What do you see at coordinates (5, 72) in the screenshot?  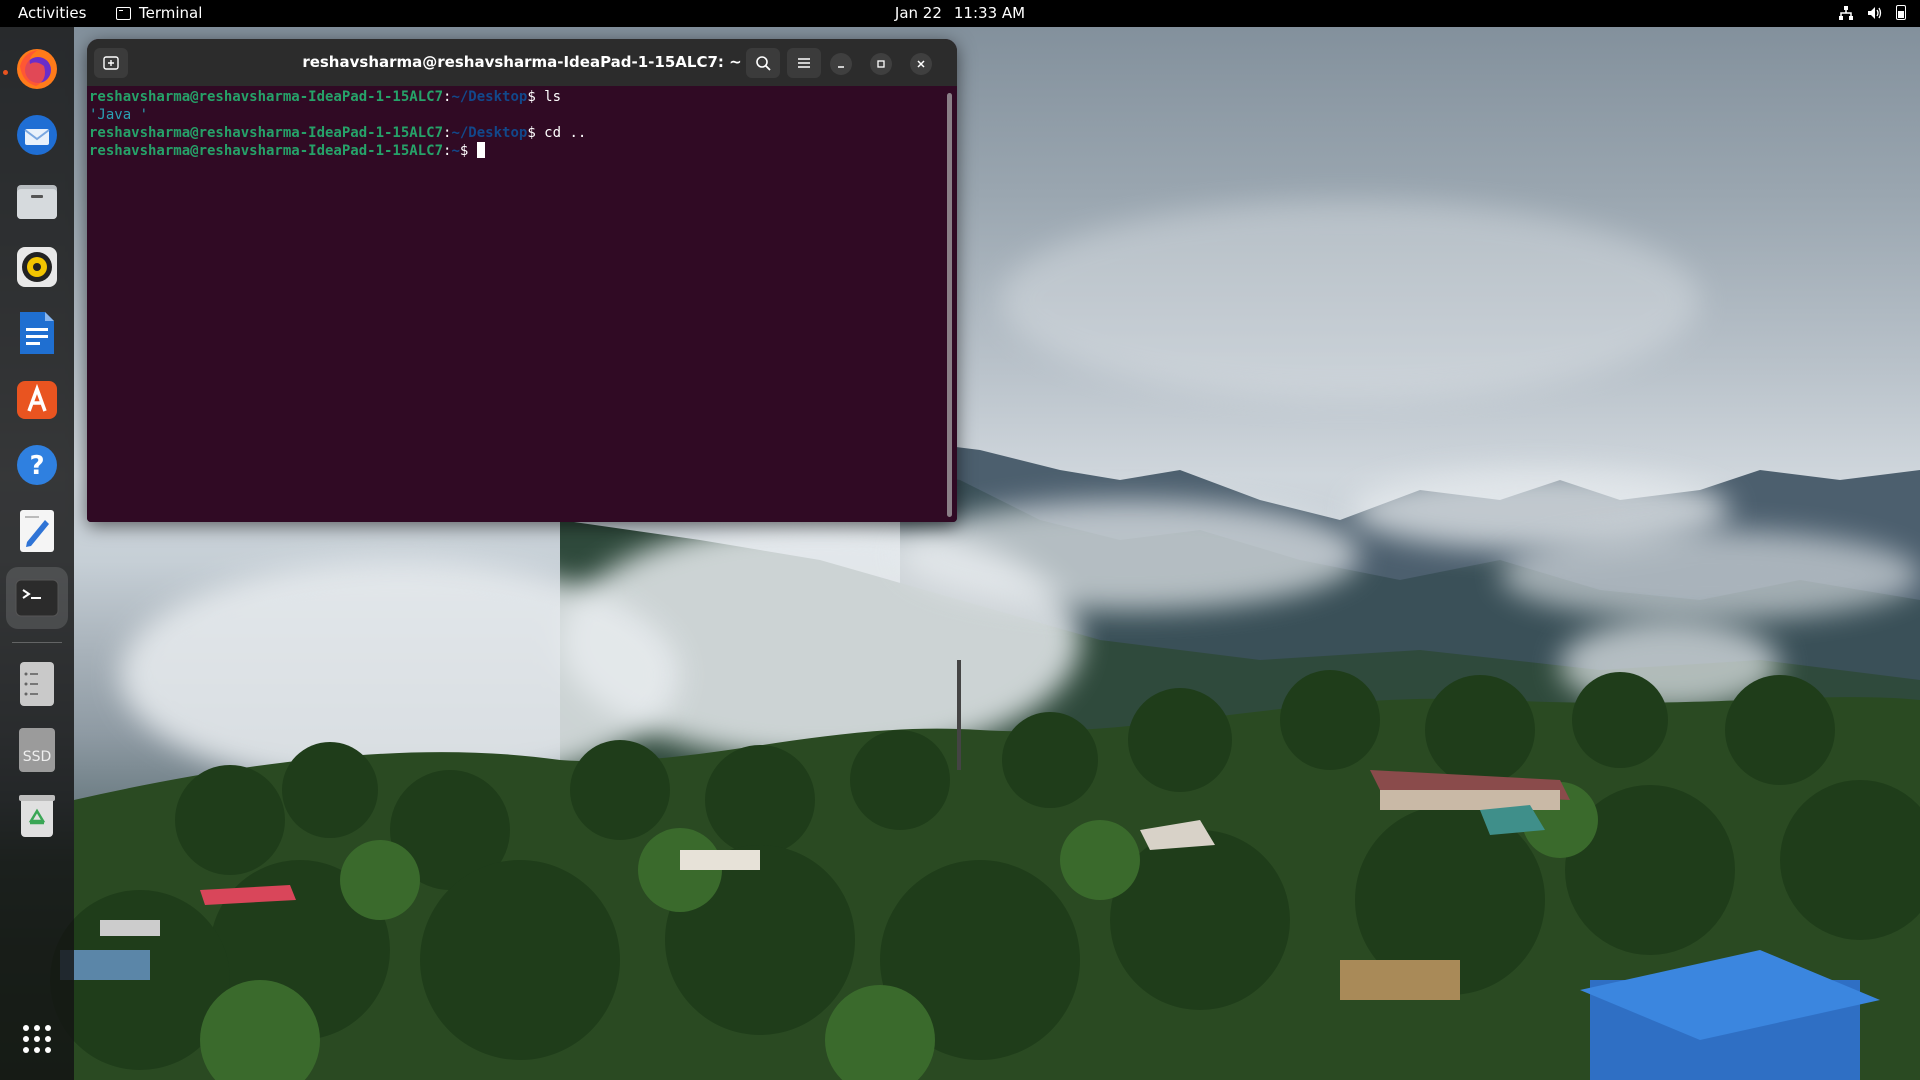 I see `running-indicator` at bounding box center [5, 72].